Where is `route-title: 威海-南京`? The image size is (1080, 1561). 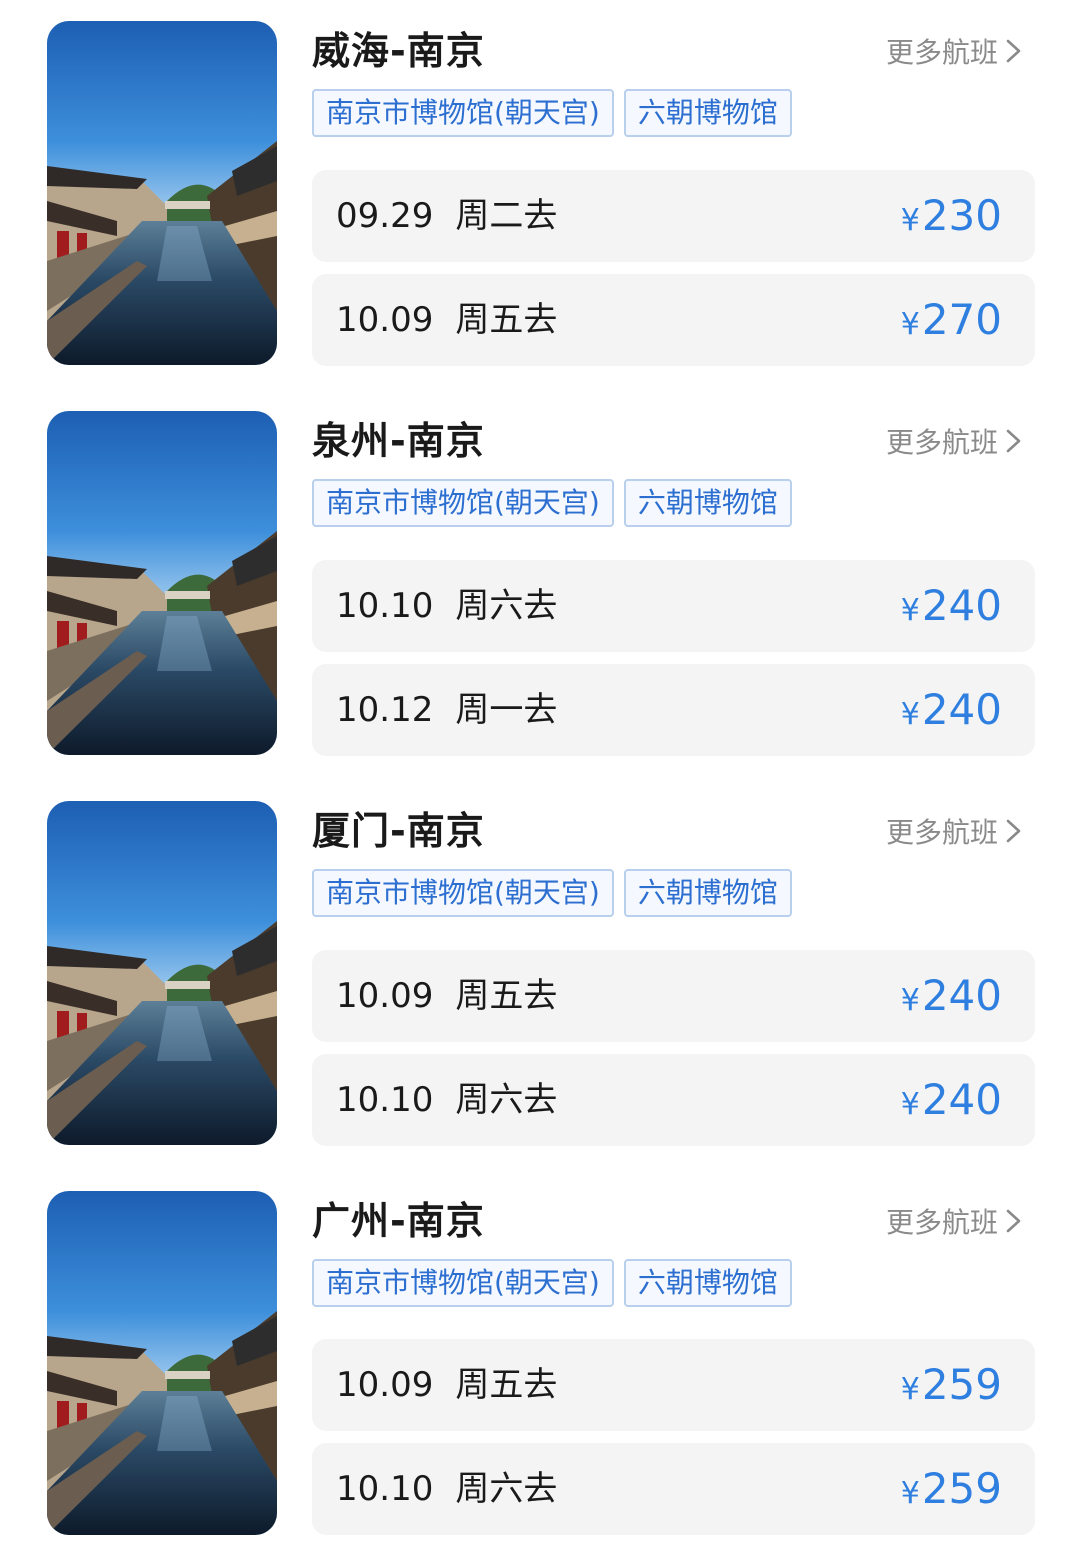
route-title: 威海-南京 is located at coordinates (398, 51).